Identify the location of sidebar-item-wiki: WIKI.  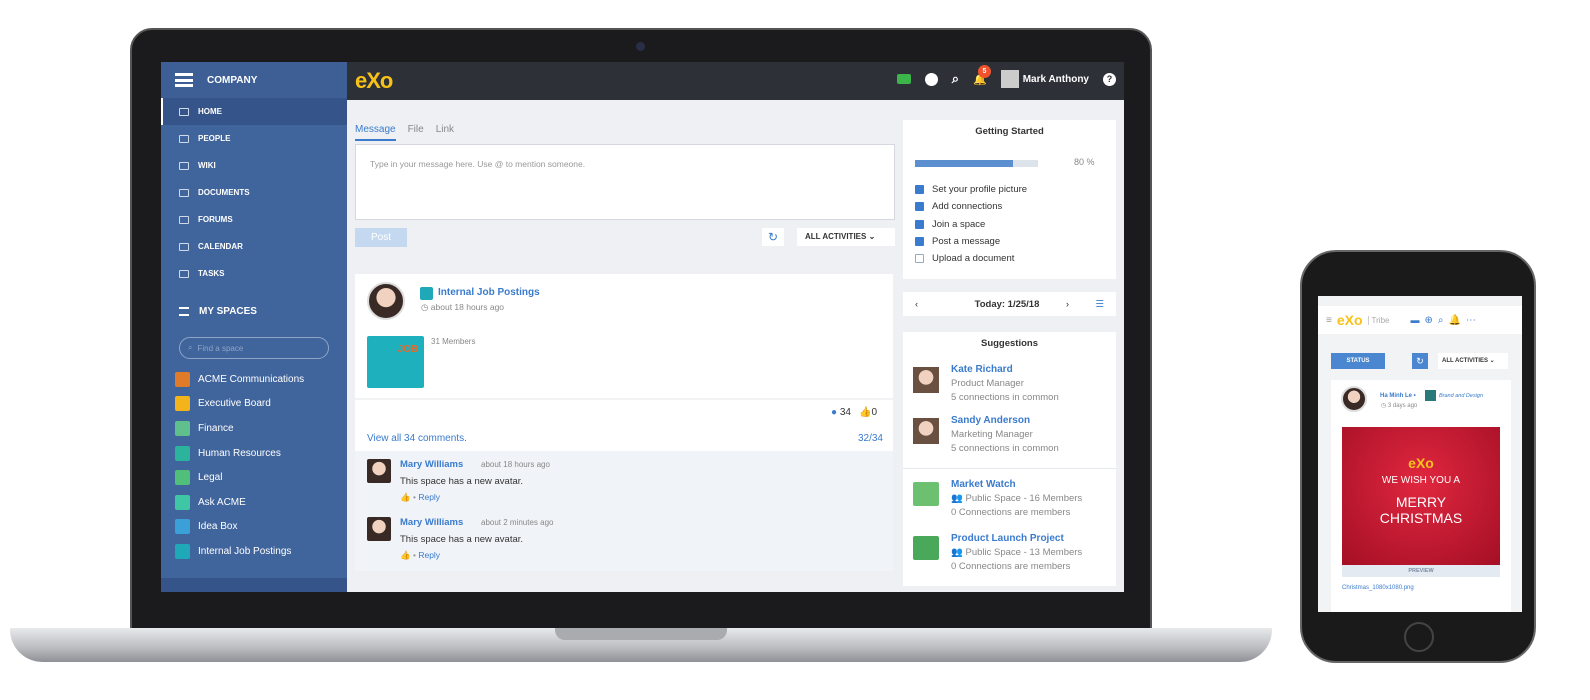
(254, 165).